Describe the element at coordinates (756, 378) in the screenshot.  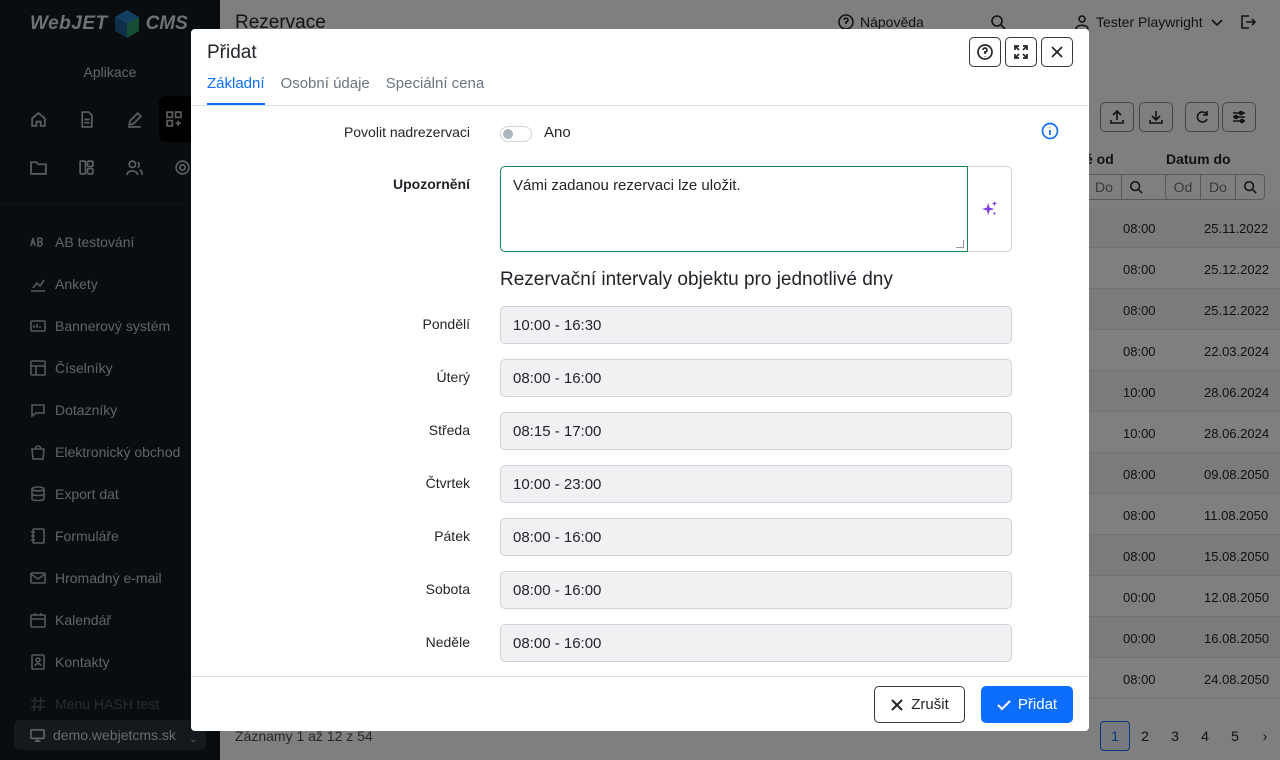
I see `interval-input-tuesday: 08:00 - 16:00` at that location.